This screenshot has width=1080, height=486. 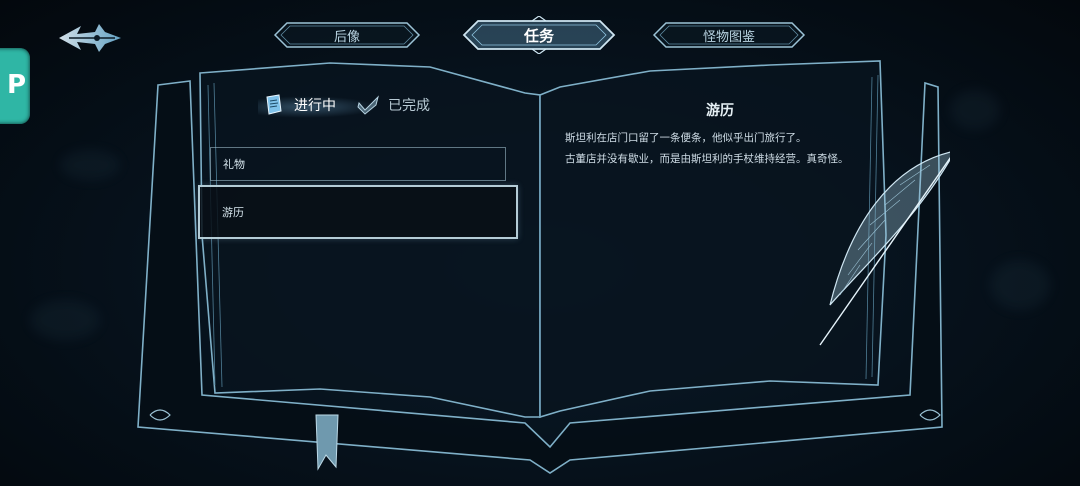 I want to click on overlay-app-badge-label: P, so click(x=16, y=85).